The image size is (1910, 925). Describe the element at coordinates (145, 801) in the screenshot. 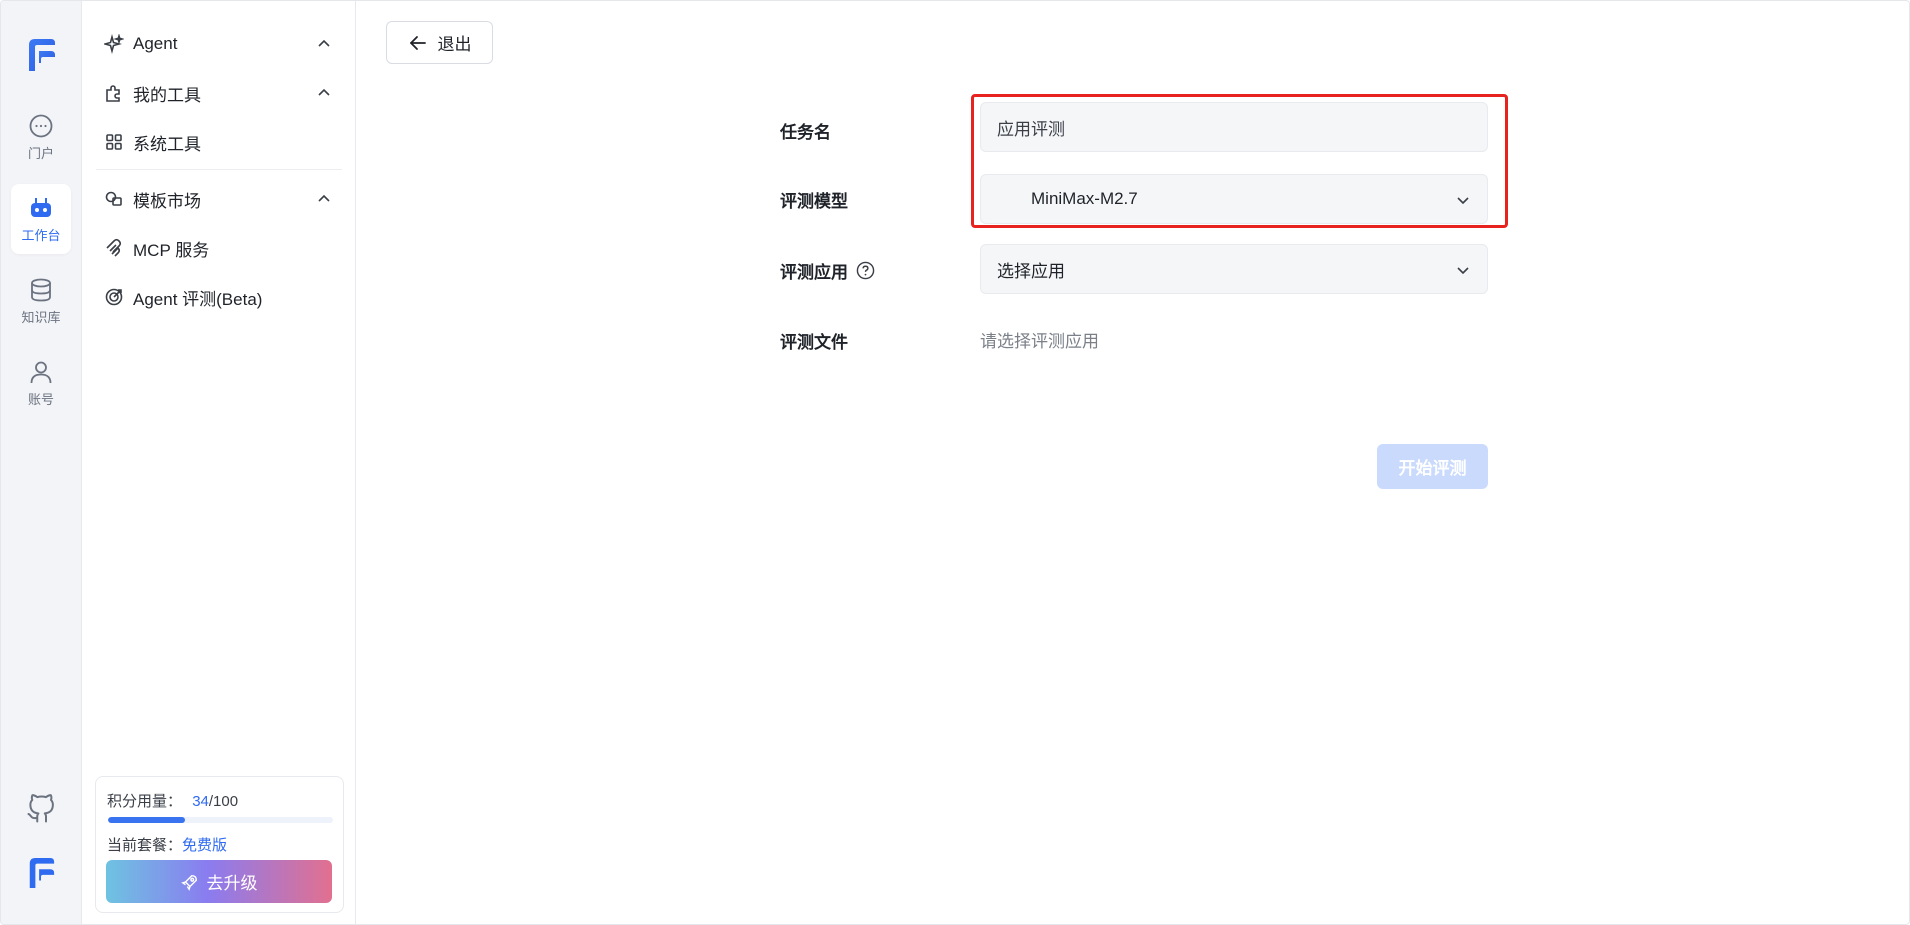

I see `usage-label: 积分用量：` at that location.